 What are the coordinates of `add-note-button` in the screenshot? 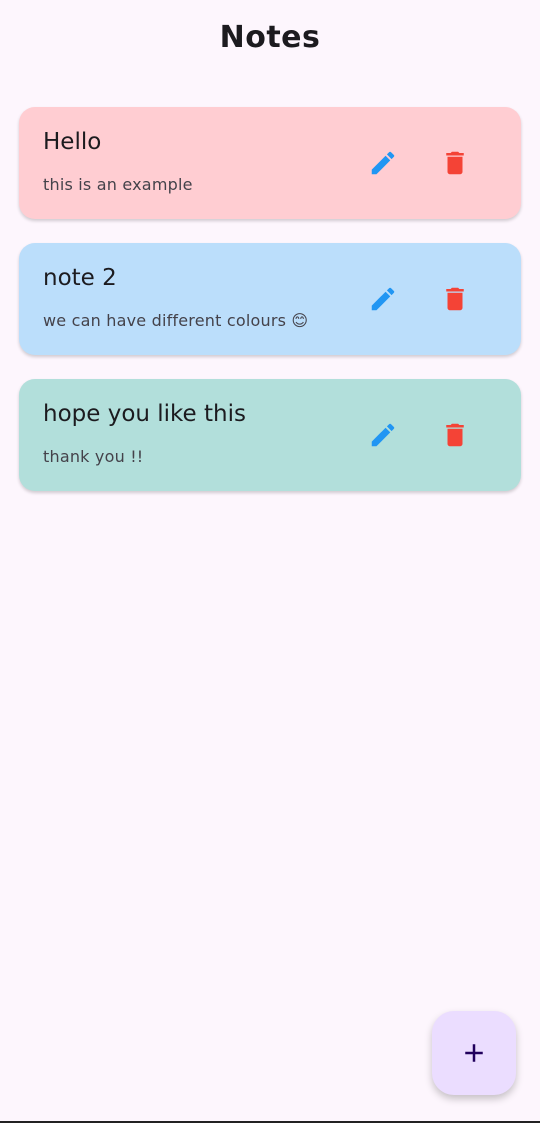 It's located at (474, 1053).